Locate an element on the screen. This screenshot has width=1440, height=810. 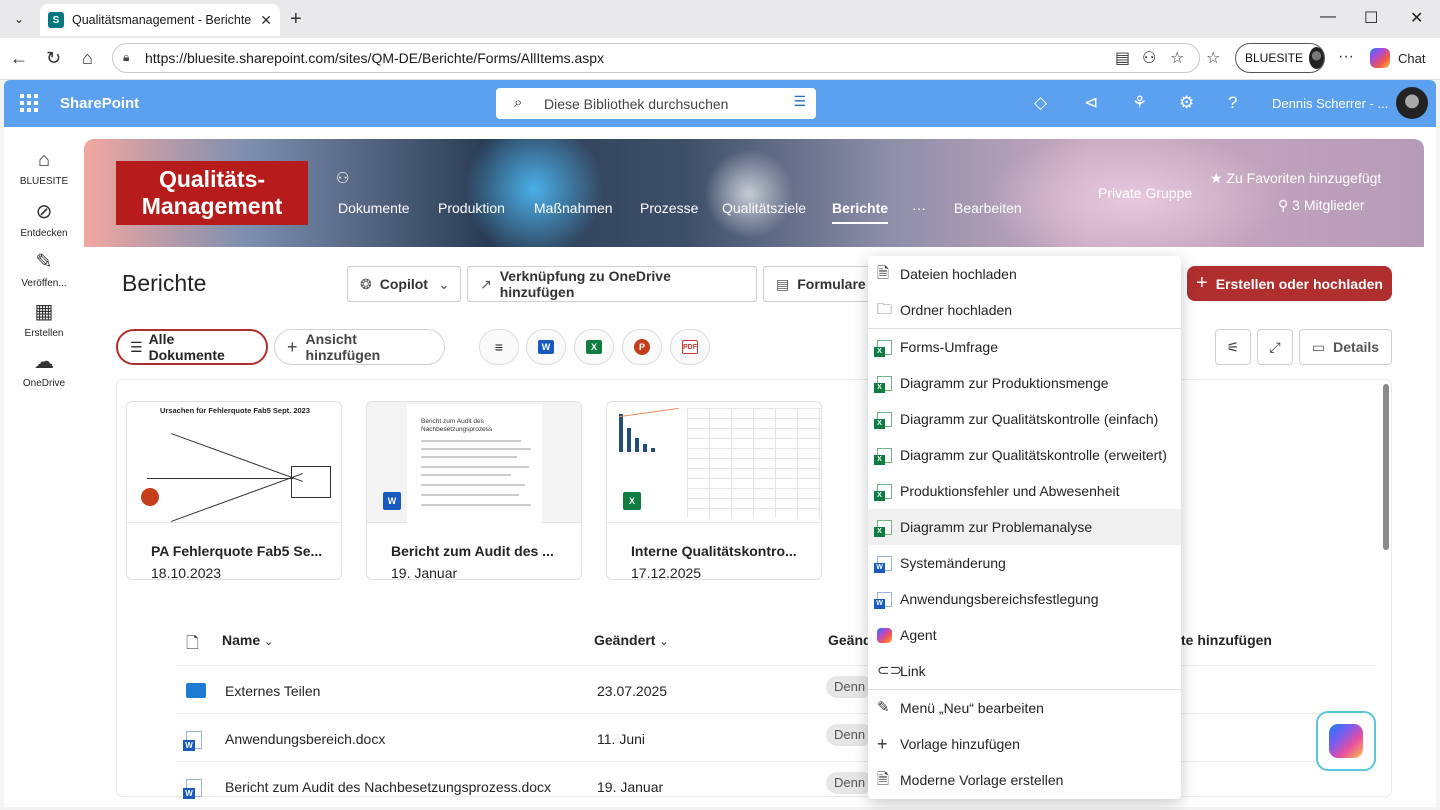
agent-icon is located at coordinates (884, 635).